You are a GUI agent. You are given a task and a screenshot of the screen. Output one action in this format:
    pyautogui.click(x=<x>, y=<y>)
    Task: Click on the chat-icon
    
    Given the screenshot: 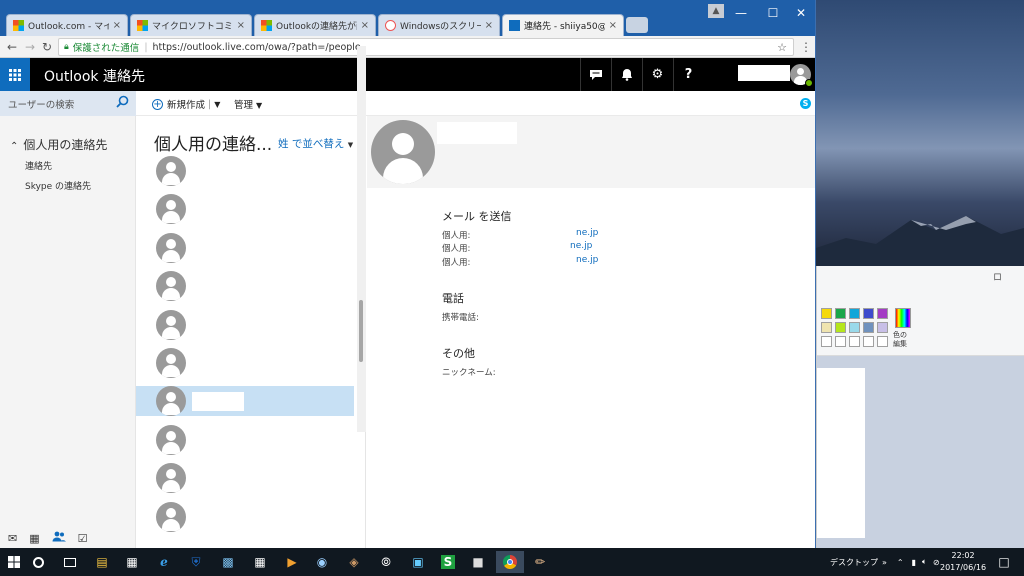 What is the action you would take?
    pyautogui.click(x=595, y=74)
    